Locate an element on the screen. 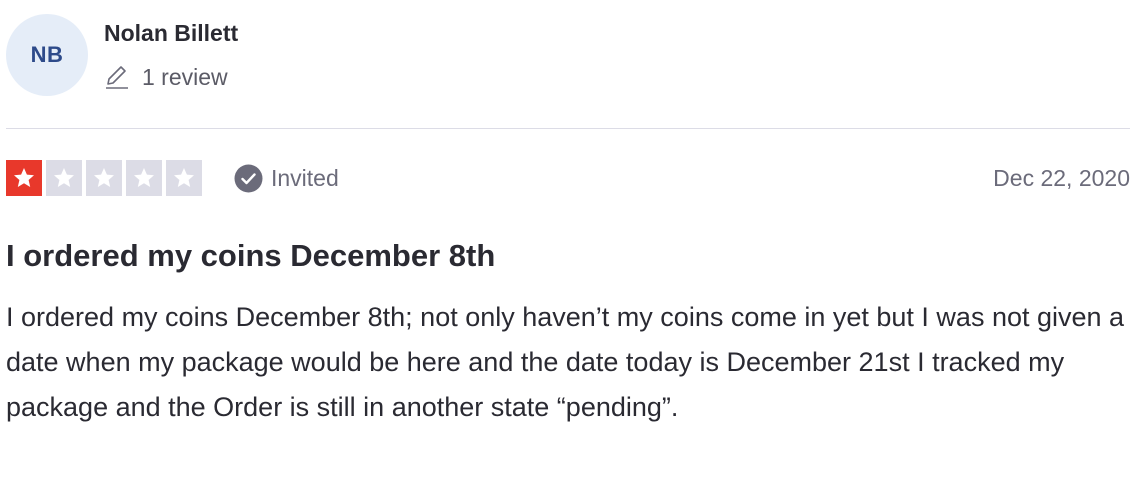  review-title: I ordered my coins December 8th is located at coordinates (250, 256).